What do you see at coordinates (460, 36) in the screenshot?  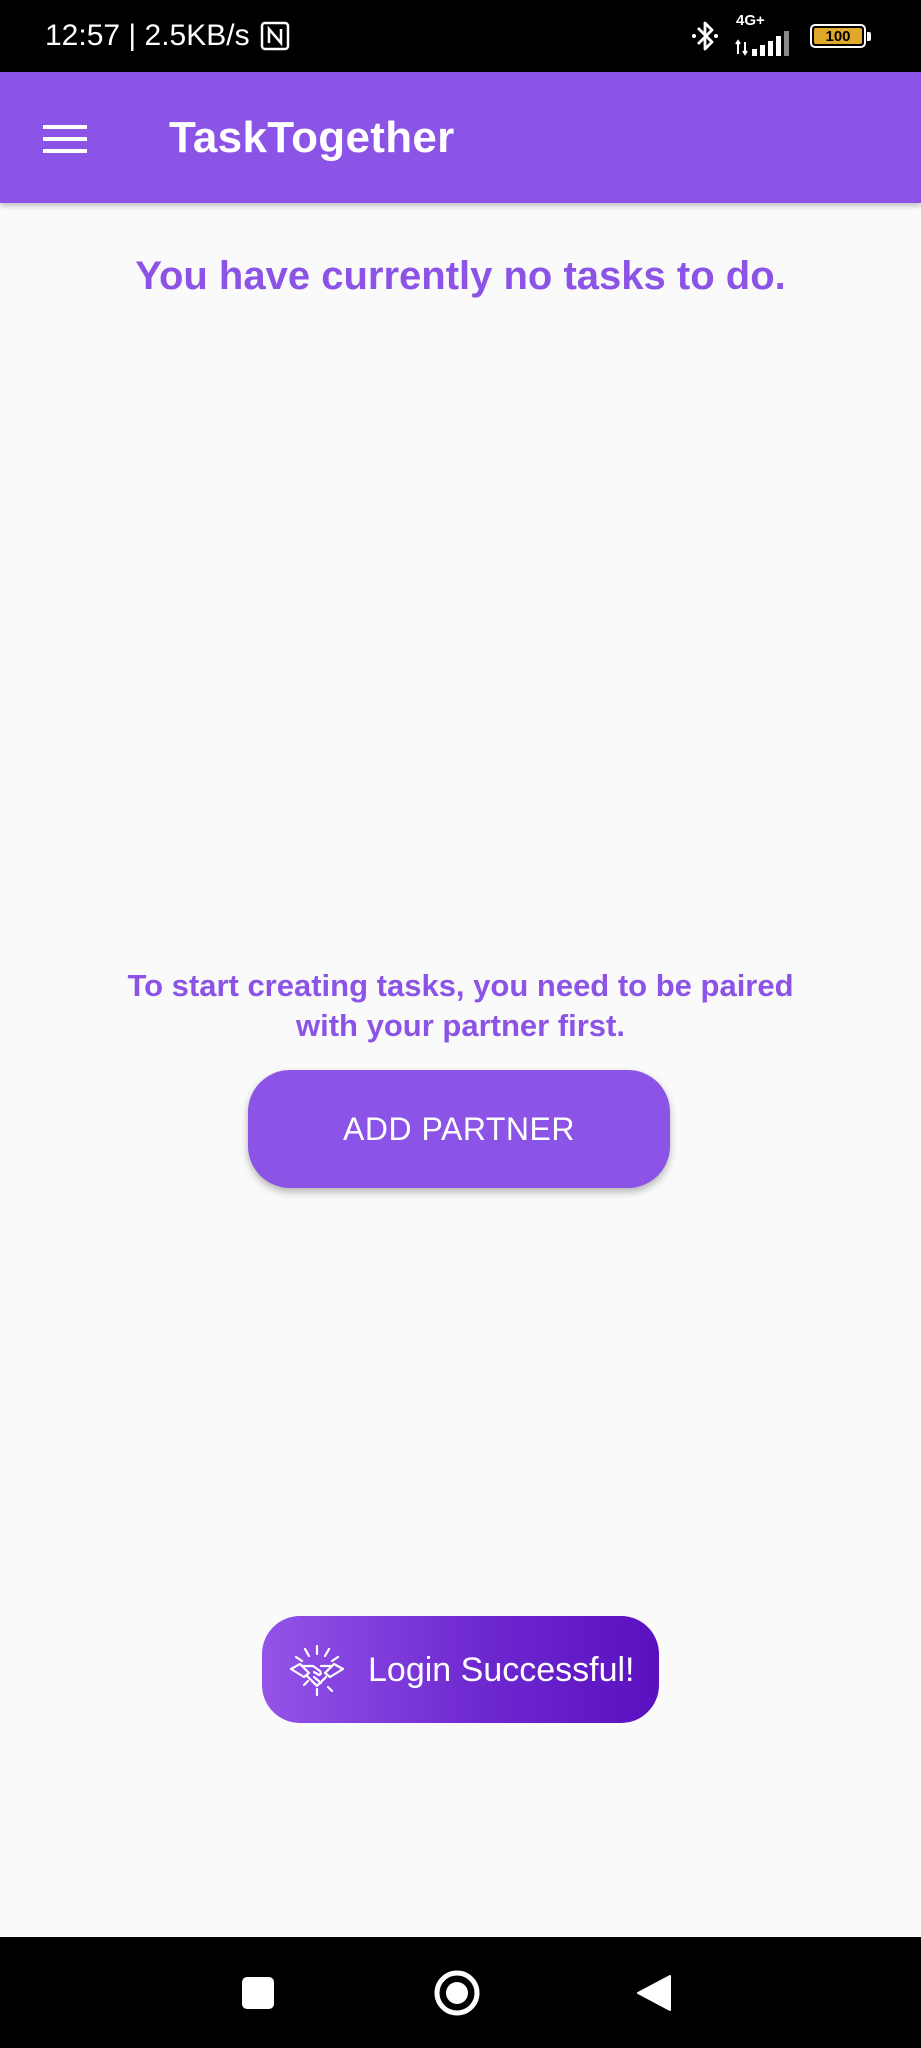 I see `status-bar: 12:57 | 2.5KB/s 4G+ 100` at bounding box center [460, 36].